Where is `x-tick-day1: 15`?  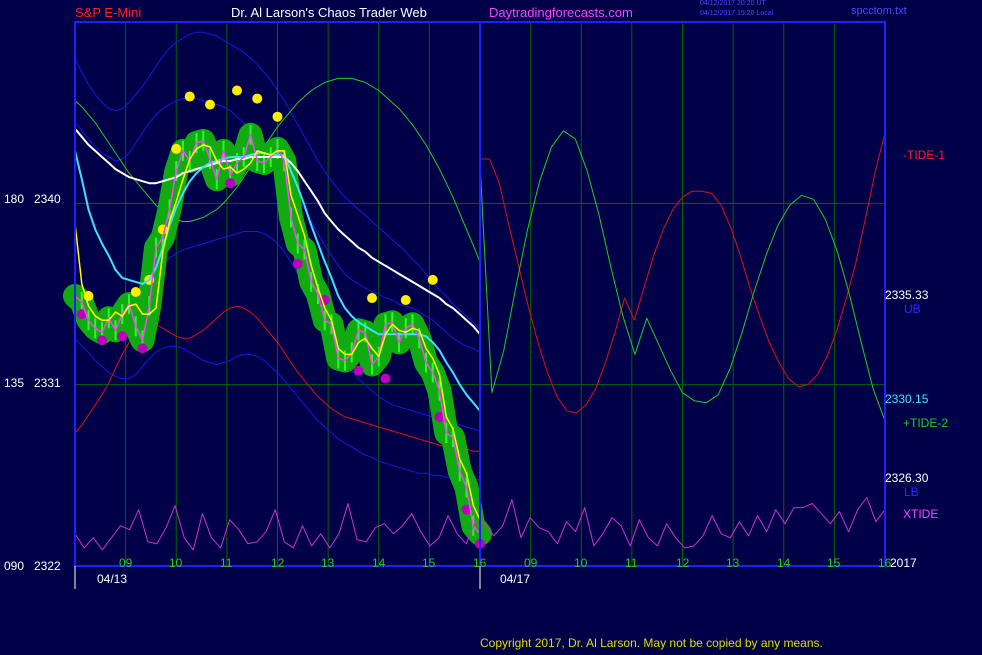
x-tick-day1: 15 is located at coordinates (429, 563).